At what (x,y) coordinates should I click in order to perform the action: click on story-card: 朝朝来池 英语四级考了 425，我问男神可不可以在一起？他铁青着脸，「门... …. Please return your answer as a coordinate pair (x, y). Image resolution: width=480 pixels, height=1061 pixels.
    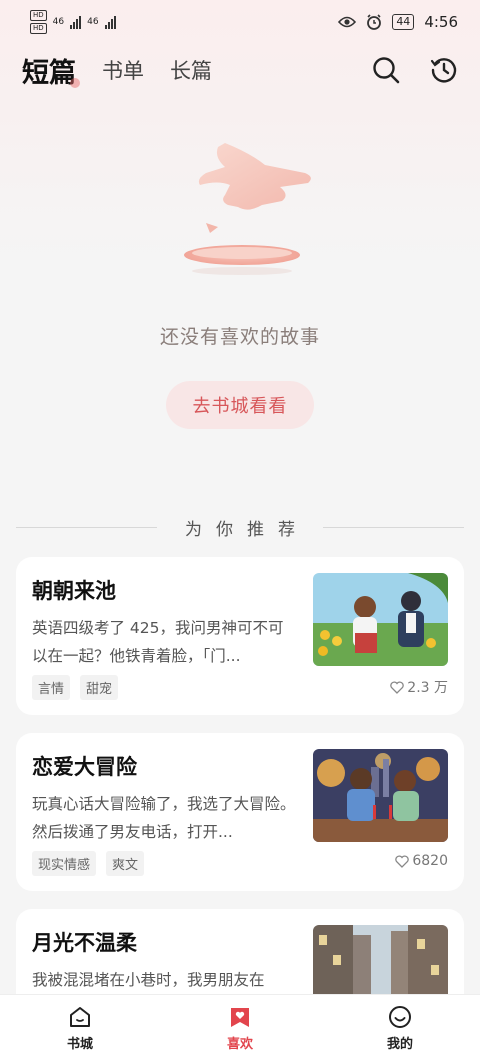
    Looking at the image, I should click on (240, 636).